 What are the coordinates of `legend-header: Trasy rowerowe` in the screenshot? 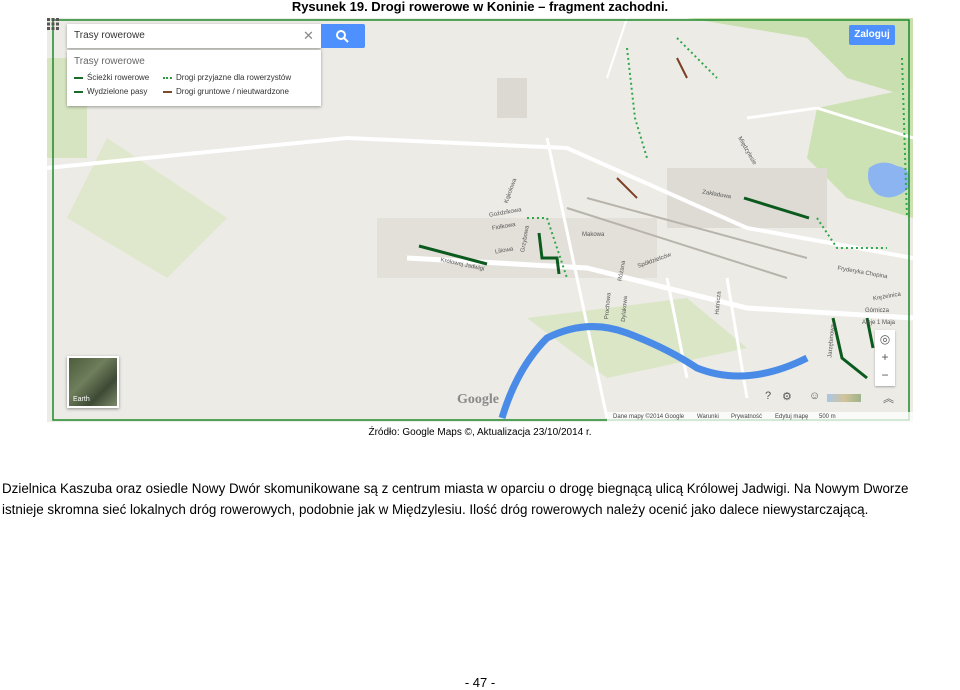 It's located at (109, 61).